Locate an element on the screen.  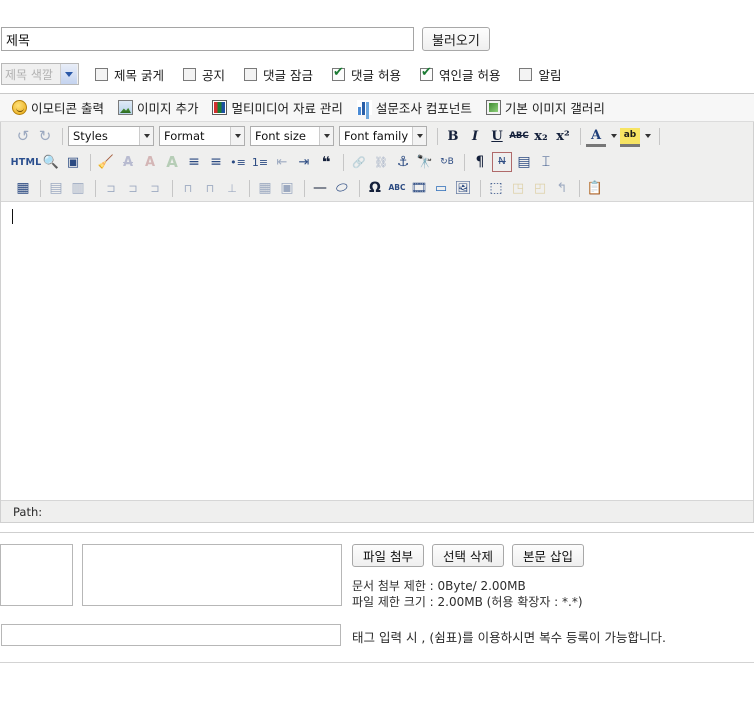
increase-font-icon: A is located at coordinates (172, 162).